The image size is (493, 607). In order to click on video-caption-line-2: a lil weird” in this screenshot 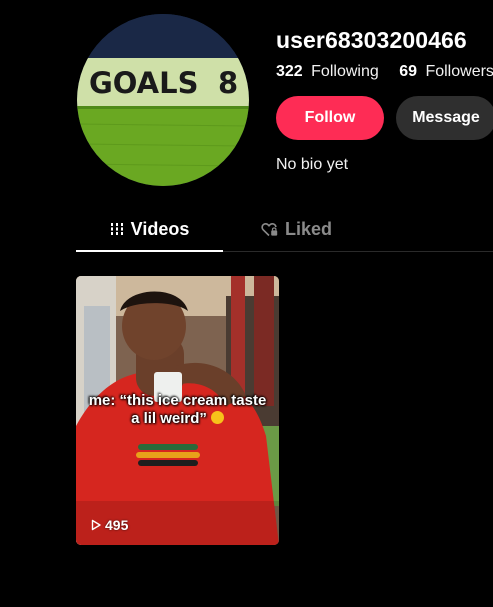, I will do `click(177, 419)`.